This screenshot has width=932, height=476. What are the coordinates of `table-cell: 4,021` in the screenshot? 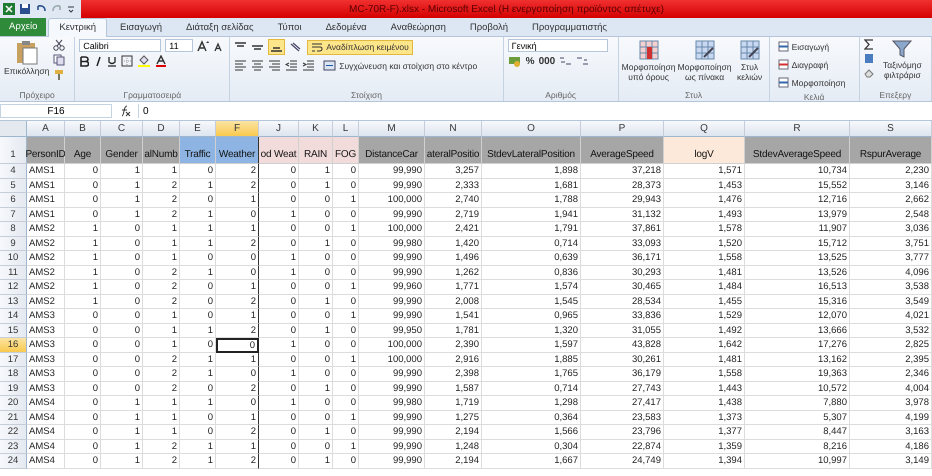 It's located at (891, 316).